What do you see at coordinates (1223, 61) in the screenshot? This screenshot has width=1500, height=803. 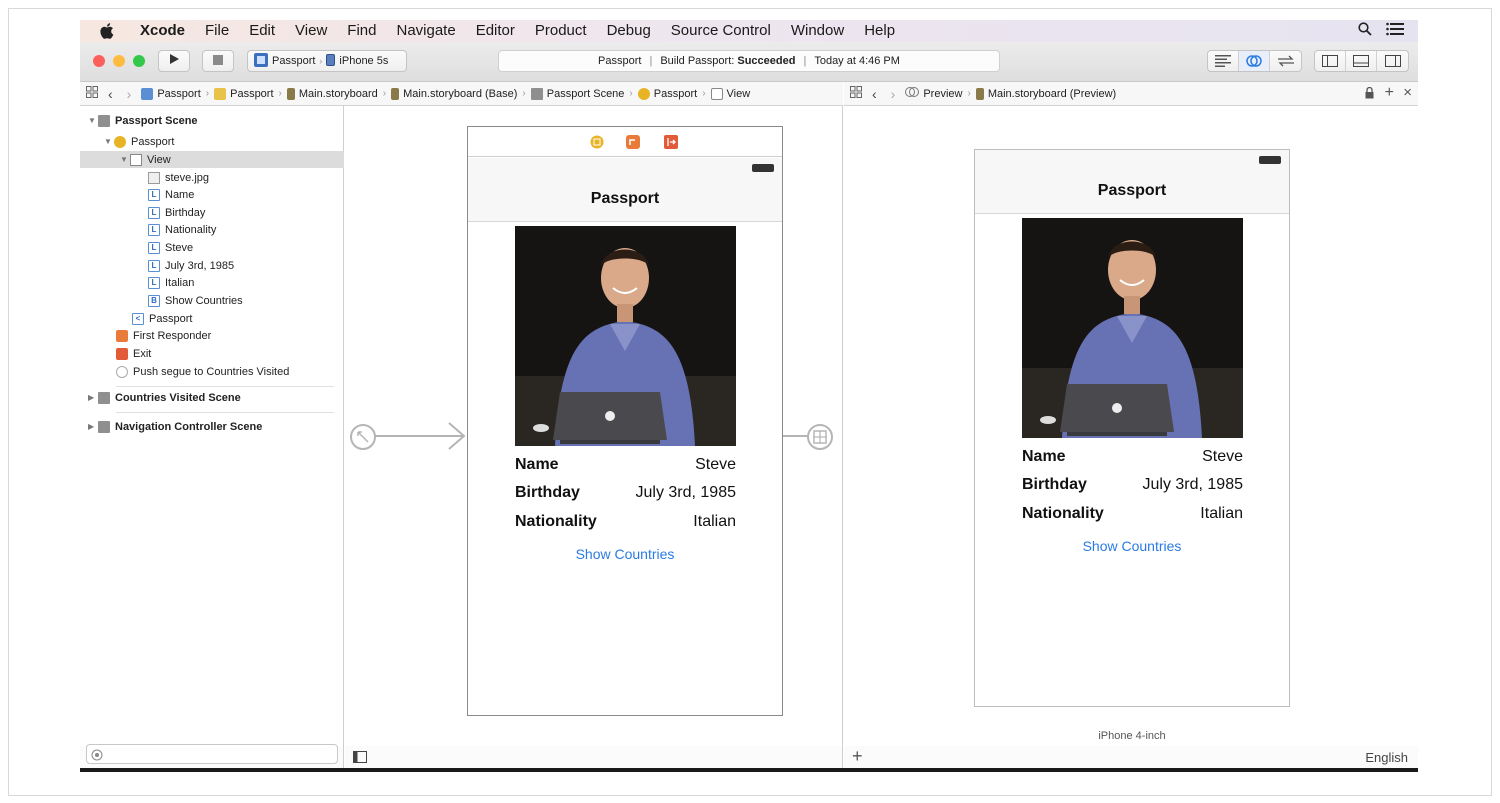 I see `standard-editor-icon` at bounding box center [1223, 61].